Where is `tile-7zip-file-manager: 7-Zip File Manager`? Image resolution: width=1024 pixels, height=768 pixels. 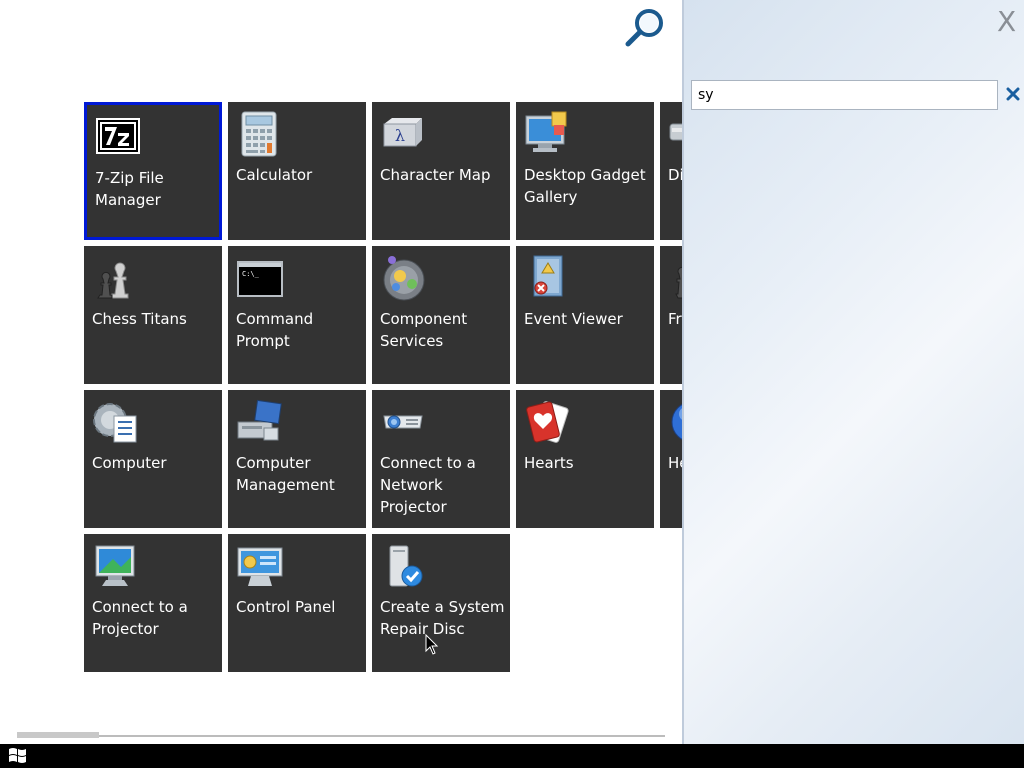
tile-7zip-file-manager: 7-Zip File Manager is located at coordinates (153, 171).